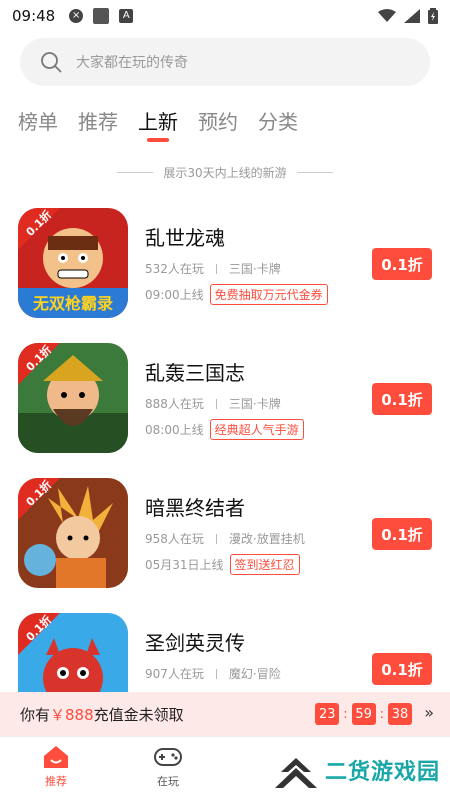 The image size is (450, 800). What do you see at coordinates (266, 539) in the screenshot?
I see `game-category: 漫改·放置挂机` at bounding box center [266, 539].